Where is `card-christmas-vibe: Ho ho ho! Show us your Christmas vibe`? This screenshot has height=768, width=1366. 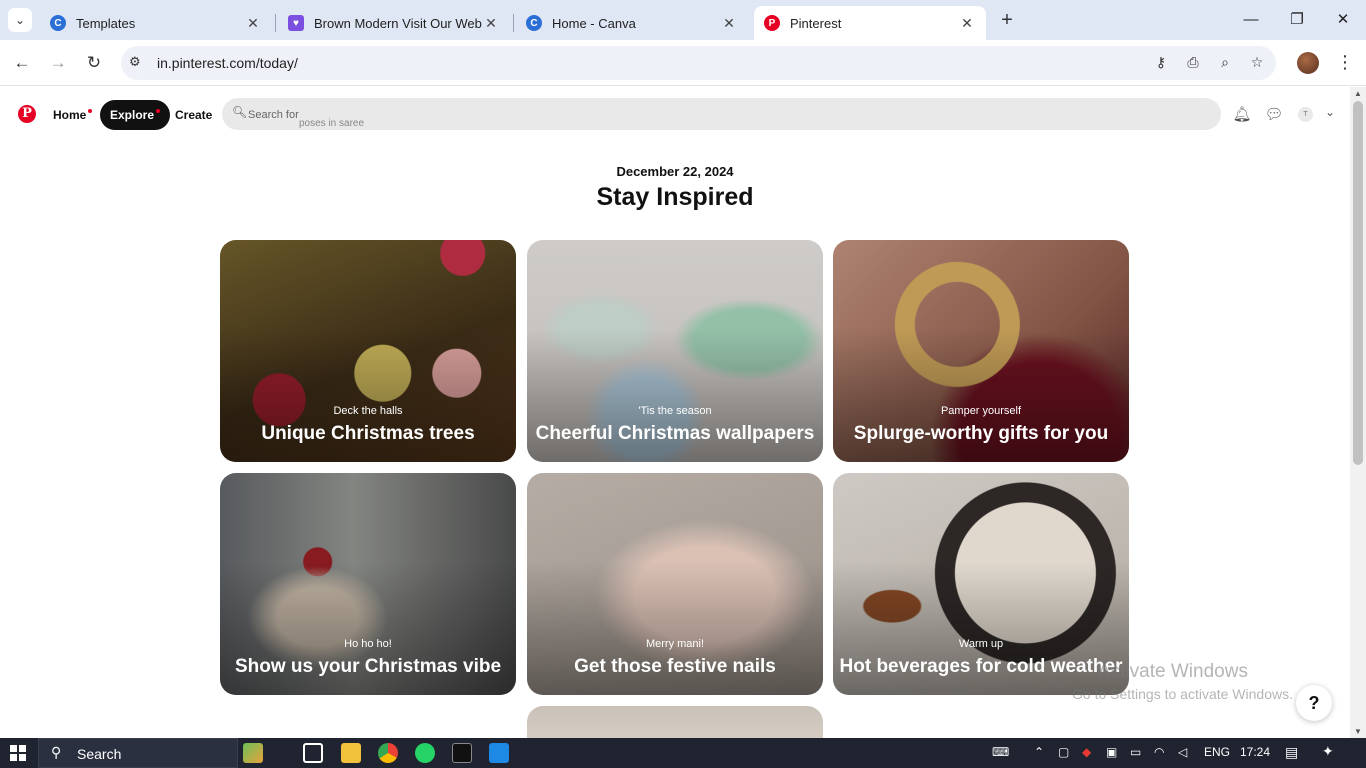
card-christmas-vibe: Ho ho ho! Show us your Christmas vibe is located at coordinates (368, 584).